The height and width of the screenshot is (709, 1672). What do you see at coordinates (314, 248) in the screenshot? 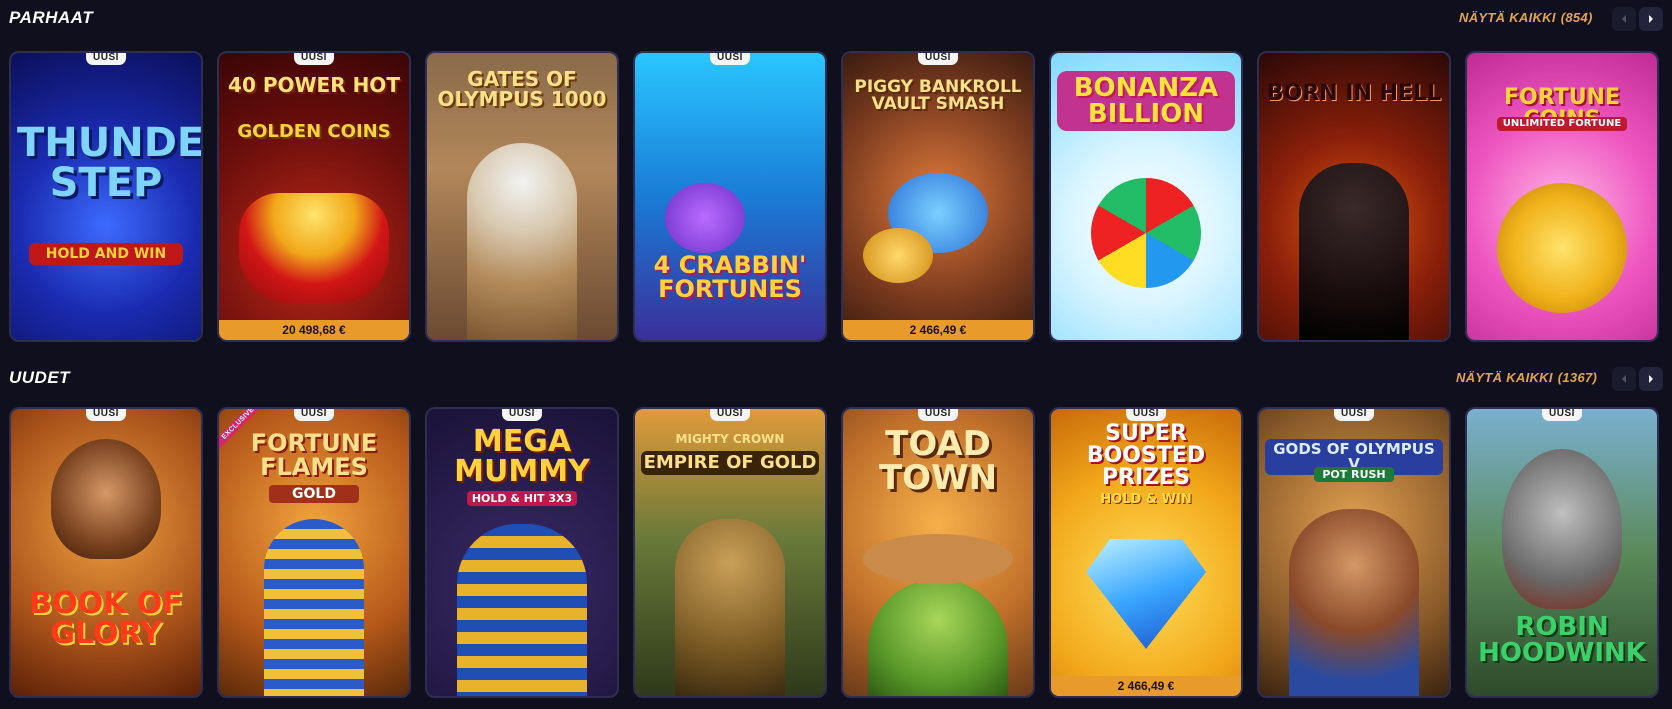
I see `coin-pot-image` at bounding box center [314, 248].